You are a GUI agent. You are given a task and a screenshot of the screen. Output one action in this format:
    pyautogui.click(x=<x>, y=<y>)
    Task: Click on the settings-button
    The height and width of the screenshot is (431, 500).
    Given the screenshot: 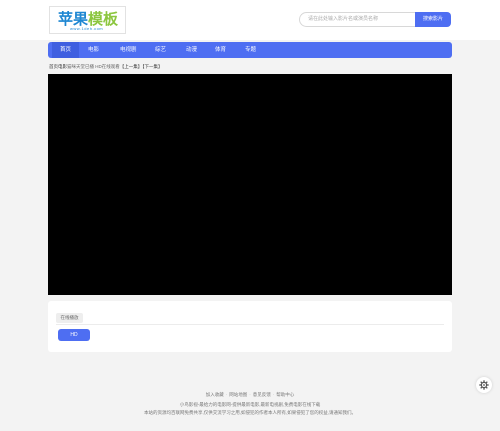 What is the action you would take?
    pyautogui.click(x=484, y=385)
    